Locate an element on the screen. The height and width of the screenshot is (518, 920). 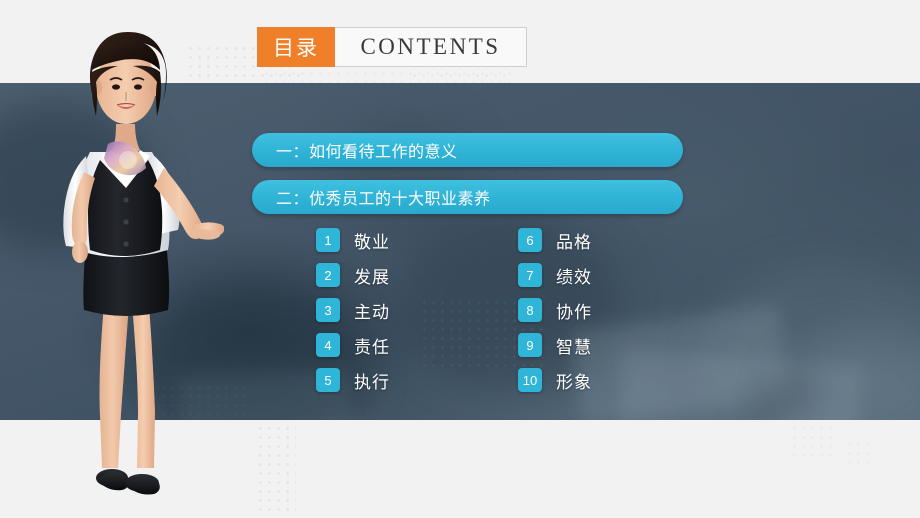
quality-list-left: 1 敬业 2 发展 3 主动 4 责任 5 执行 is located at coordinates (353, 315).